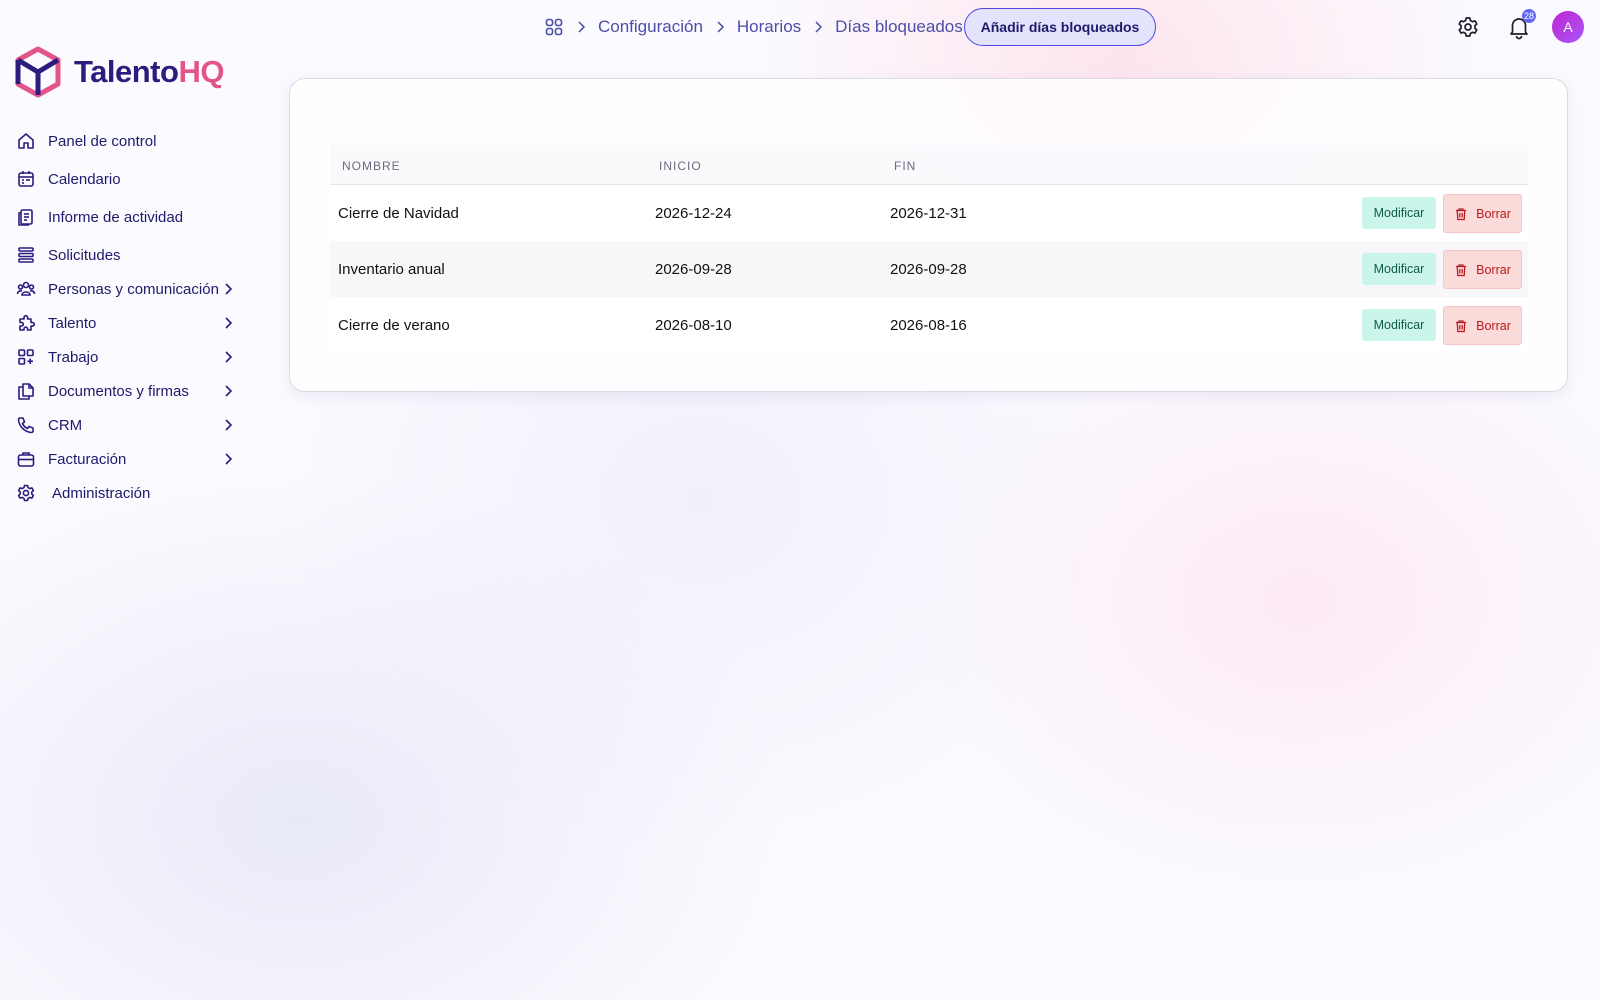 This screenshot has height=1000, width=1600. I want to click on row-end-date: 2026-09-28, so click(928, 269).